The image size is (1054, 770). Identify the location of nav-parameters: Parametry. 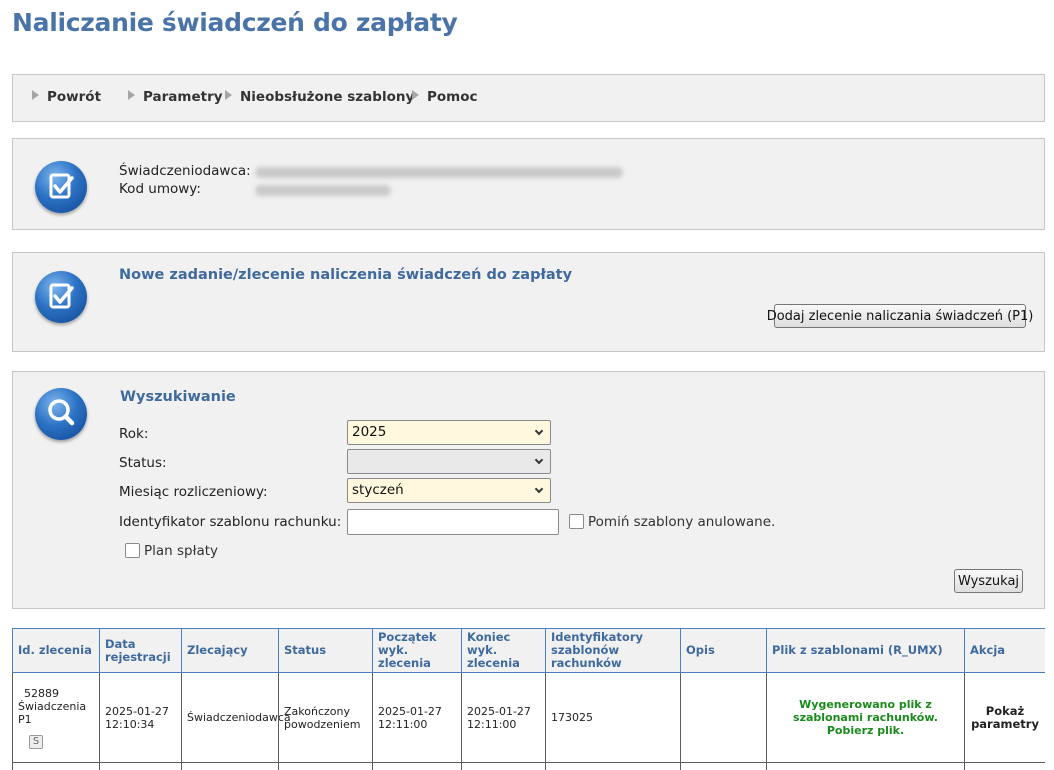
(175, 97).